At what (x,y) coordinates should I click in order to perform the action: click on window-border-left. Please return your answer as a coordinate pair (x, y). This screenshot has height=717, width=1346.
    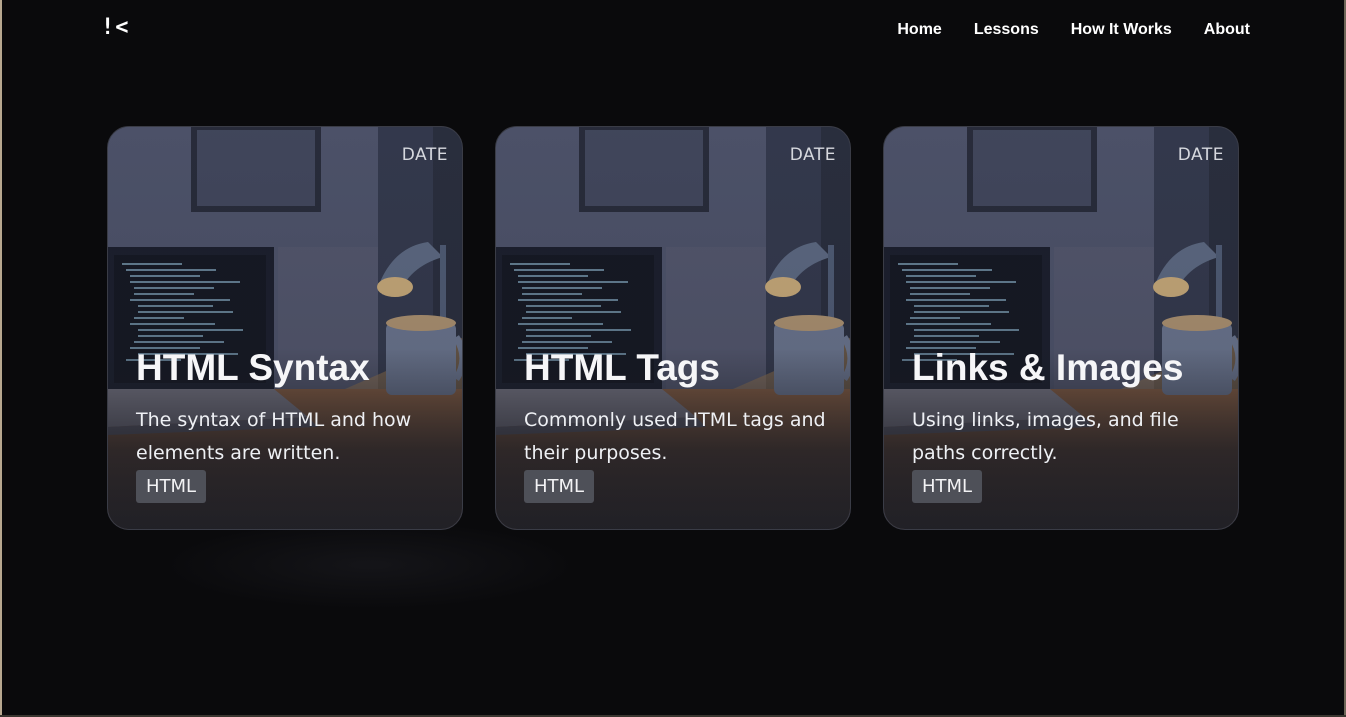
    Looking at the image, I should click on (1, 358).